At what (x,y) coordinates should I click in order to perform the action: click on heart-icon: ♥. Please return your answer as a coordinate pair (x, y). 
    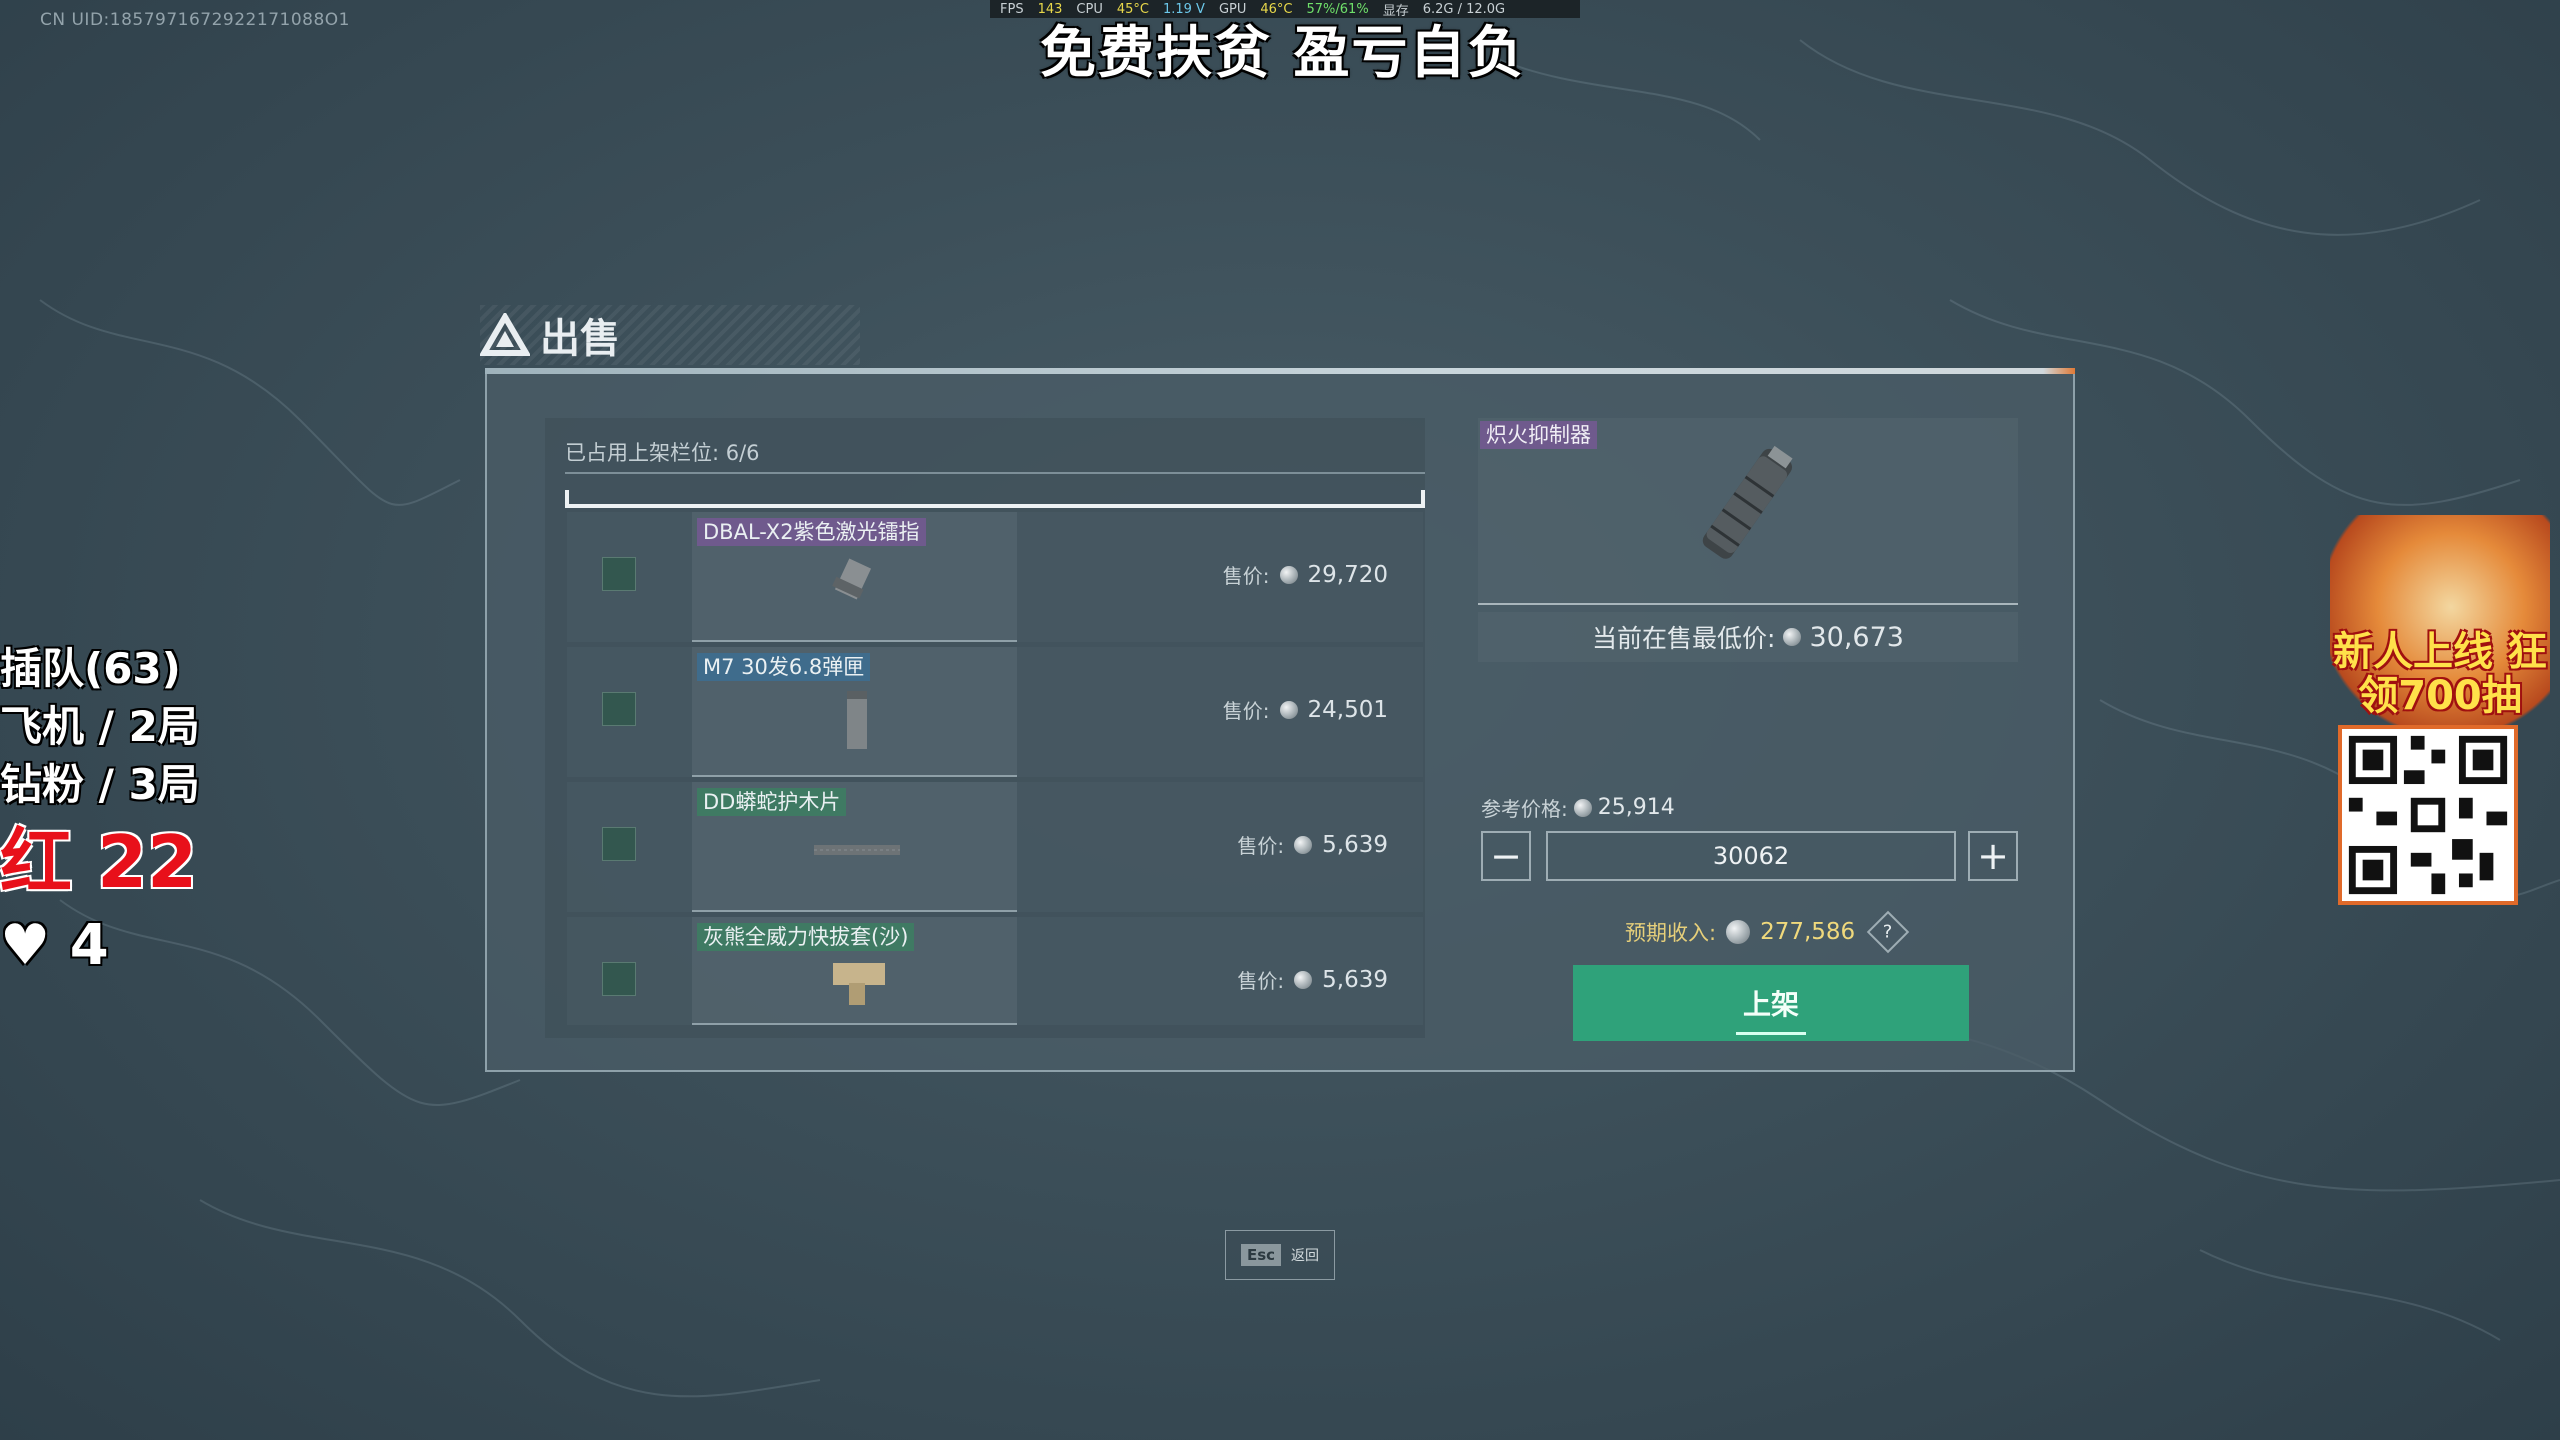
    Looking at the image, I should click on (25, 945).